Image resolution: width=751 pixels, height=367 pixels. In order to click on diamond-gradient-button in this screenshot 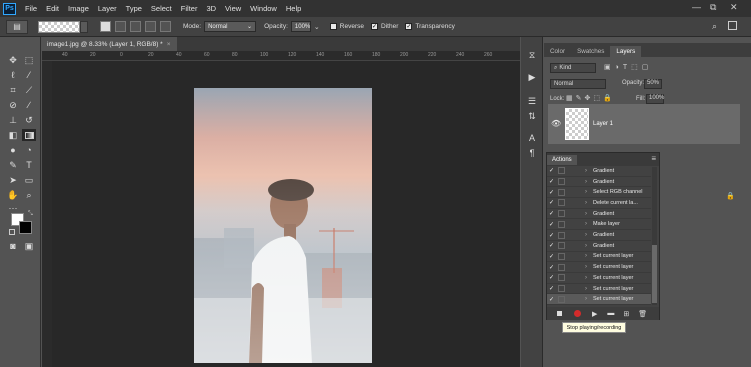, I will do `click(165, 26)`.